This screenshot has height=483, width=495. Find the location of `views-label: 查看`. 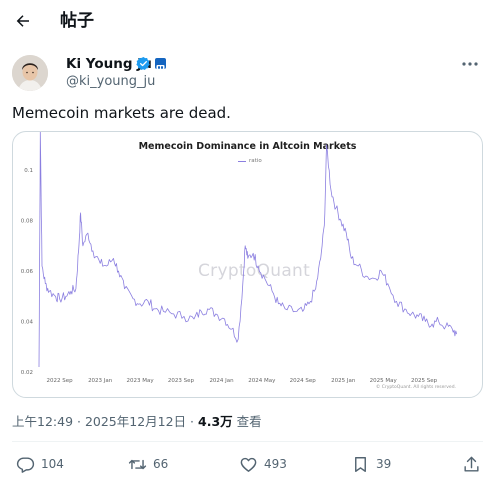

views-label: 查看 is located at coordinates (247, 421).